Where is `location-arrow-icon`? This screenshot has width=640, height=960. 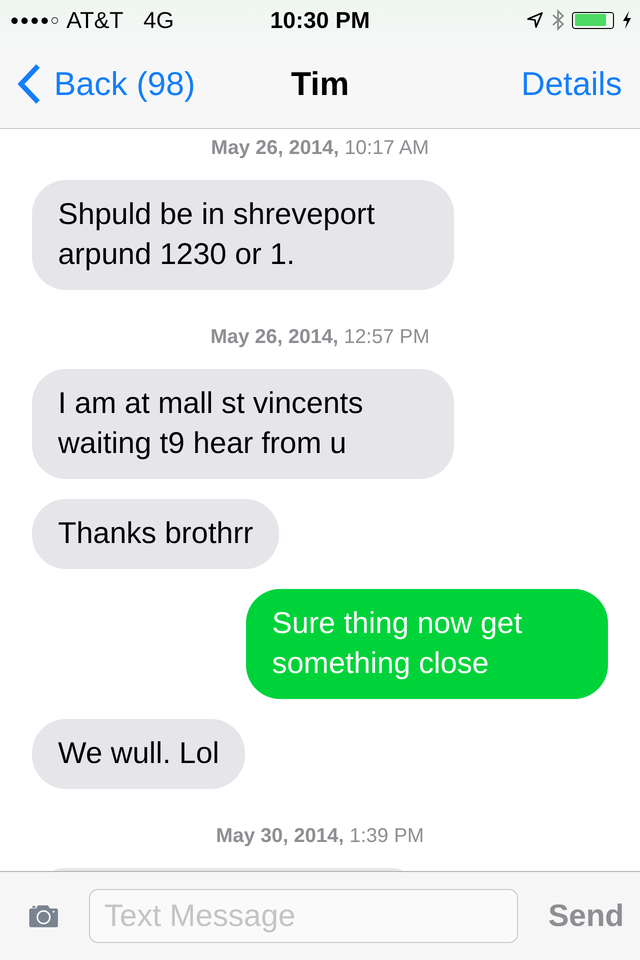 location-arrow-icon is located at coordinates (535, 20).